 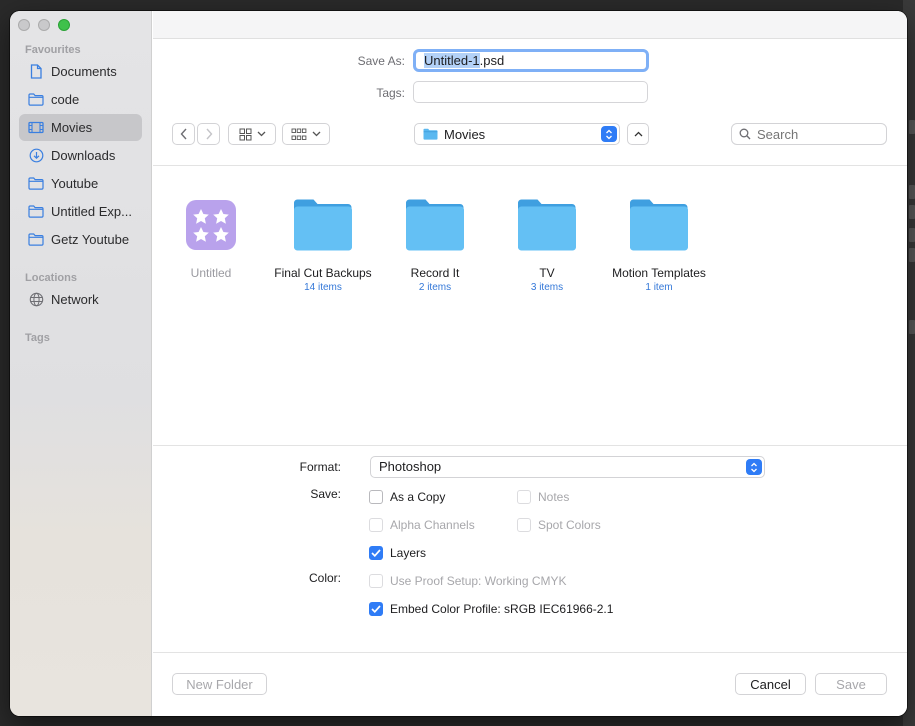 What do you see at coordinates (324, 578) in the screenshot?
I see `color-options-label: Color:` at bounding box center [324, 578].